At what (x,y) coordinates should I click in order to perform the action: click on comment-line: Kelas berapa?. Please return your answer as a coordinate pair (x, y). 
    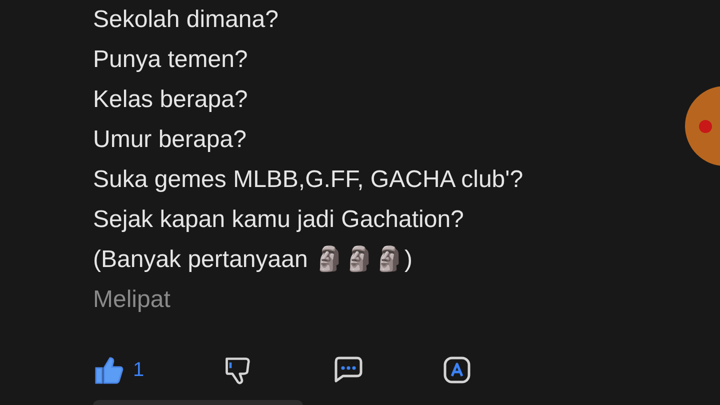
    Looking at the image, I should click on (170, 100).